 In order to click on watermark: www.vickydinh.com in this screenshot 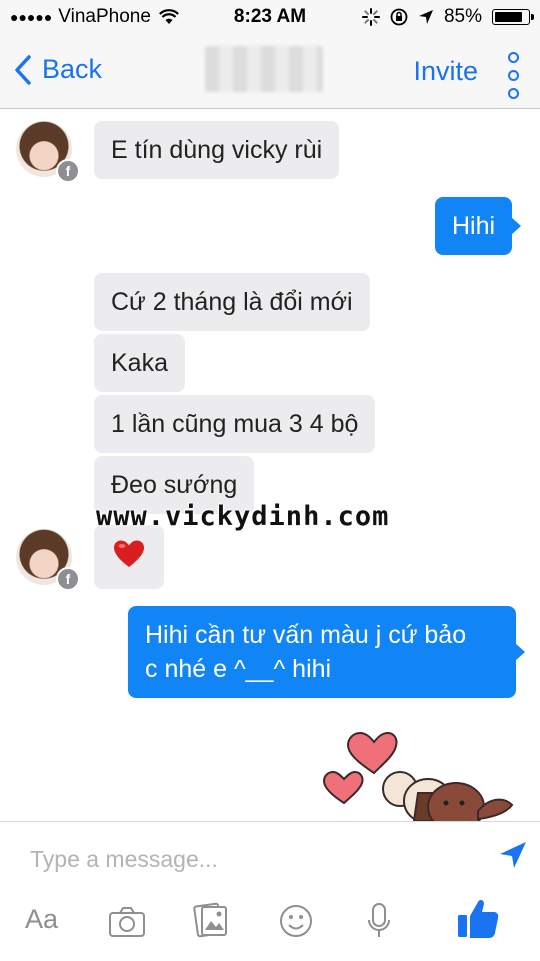, I will do `click(243, 516)`.